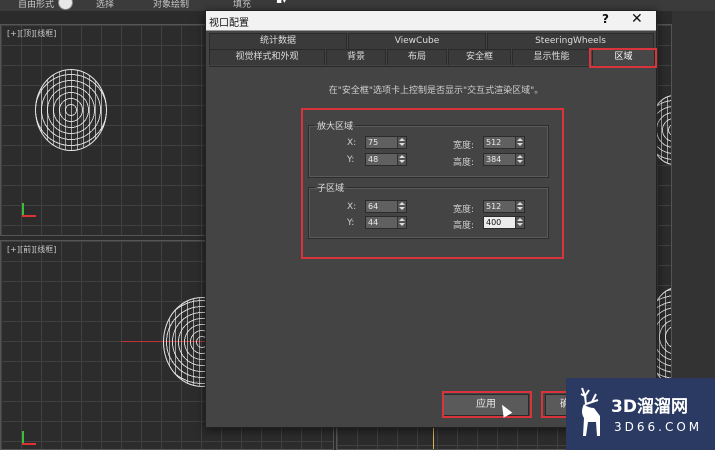 This screenshot has width=715, height=450. I want to click on tab-background: 背景, so click(356, 57).